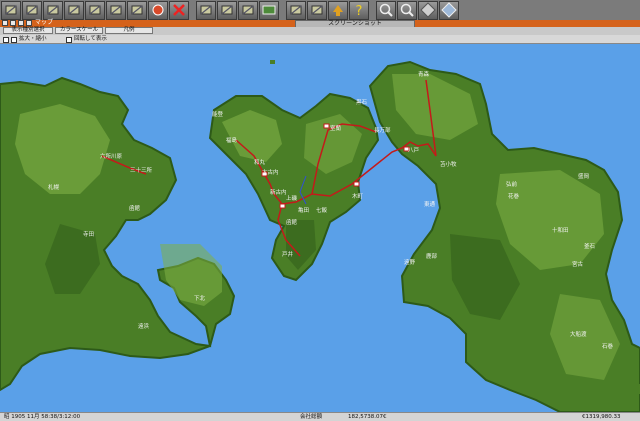 This screenshot has width=640, height=421. Describe the element at coordinates (430, 205) in the screenshot. I see `map-label: 東通` at that location.